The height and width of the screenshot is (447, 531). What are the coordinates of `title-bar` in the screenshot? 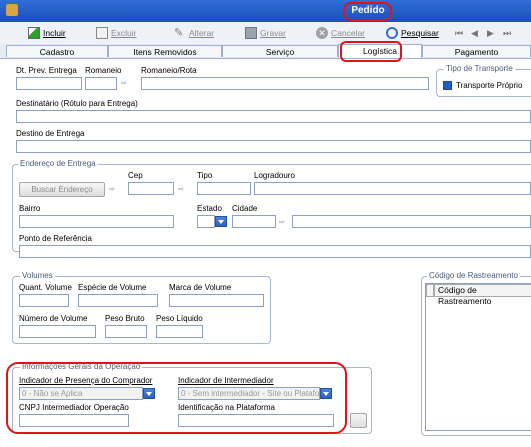 It's located at (265, 11).